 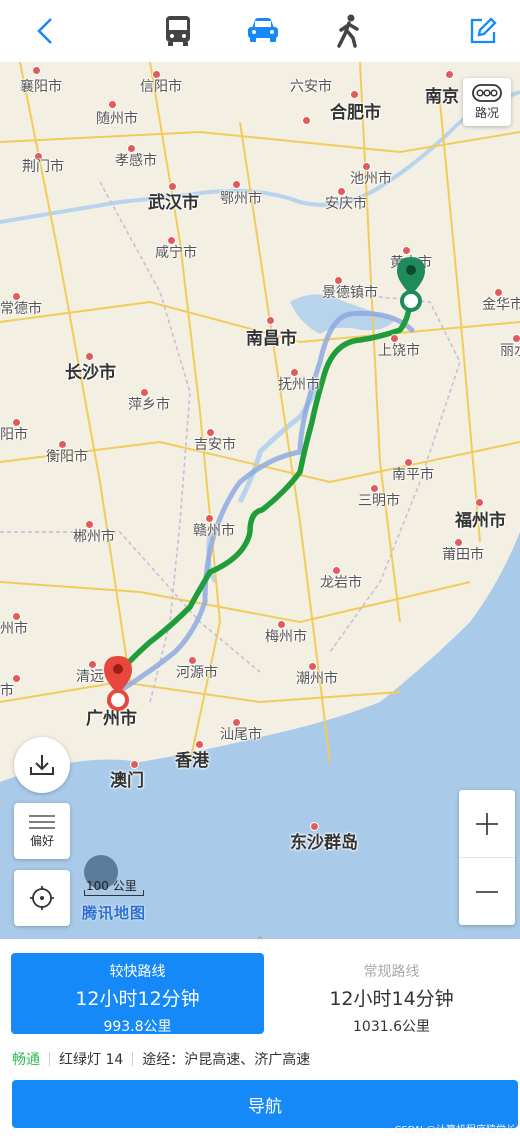 I want to click on city-label: 香港, so click(x=192, y=758).